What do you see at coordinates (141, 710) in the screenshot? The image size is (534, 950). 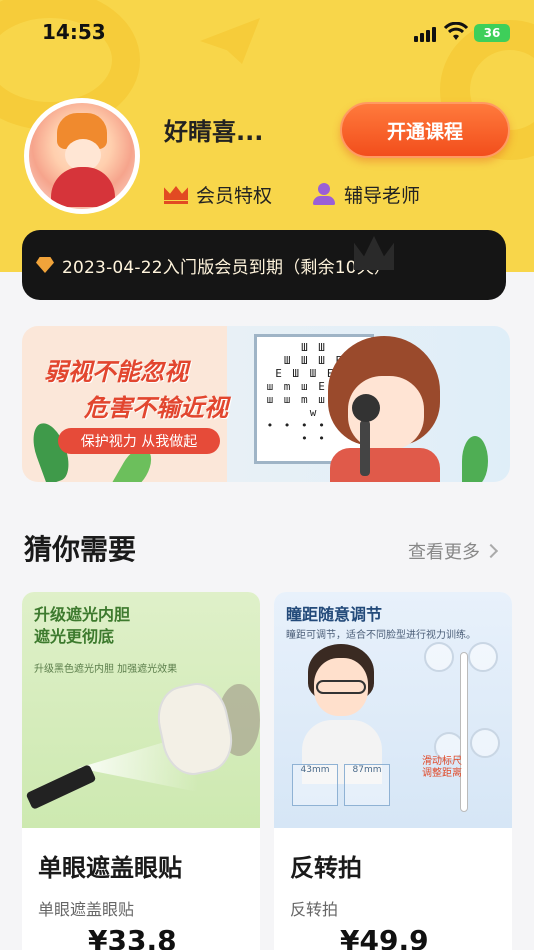 I see `product-image: 升级遮光内胆 遮光更彻底 升级黑色遮光内胆 加强遮光效果` at bounding box center [141, 710].